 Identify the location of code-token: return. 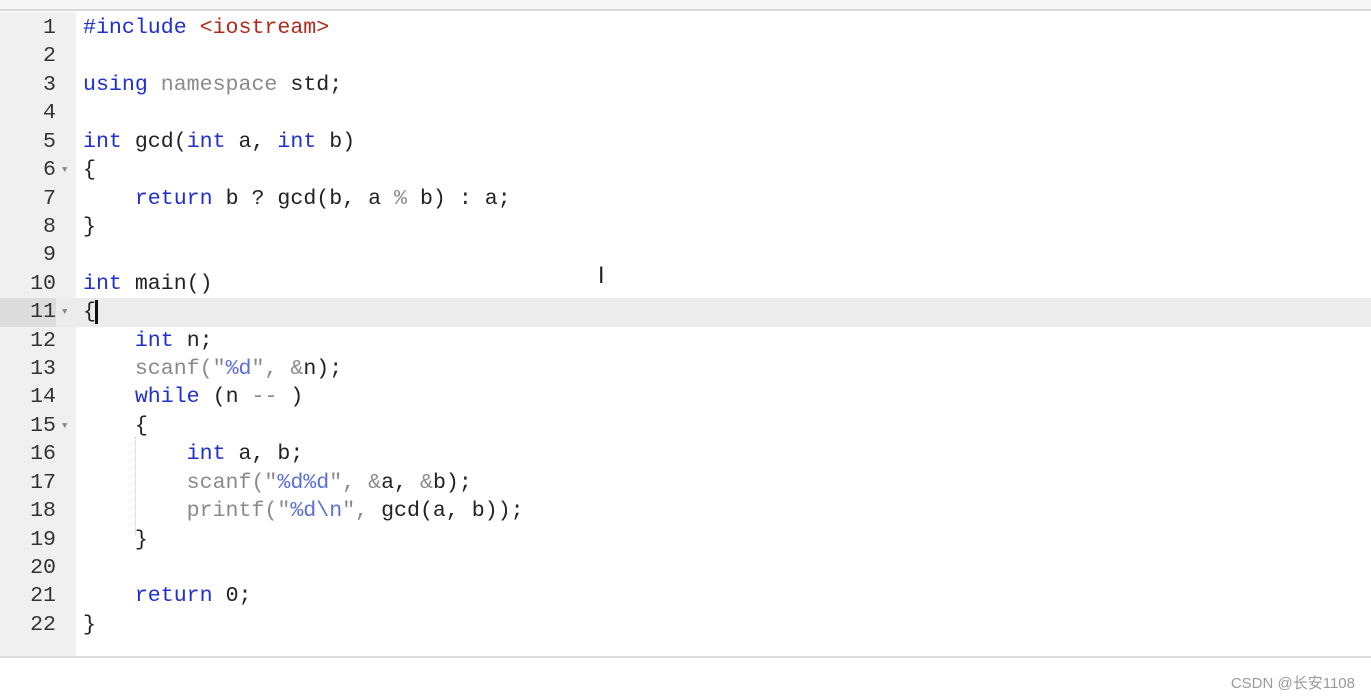
(180, 596).